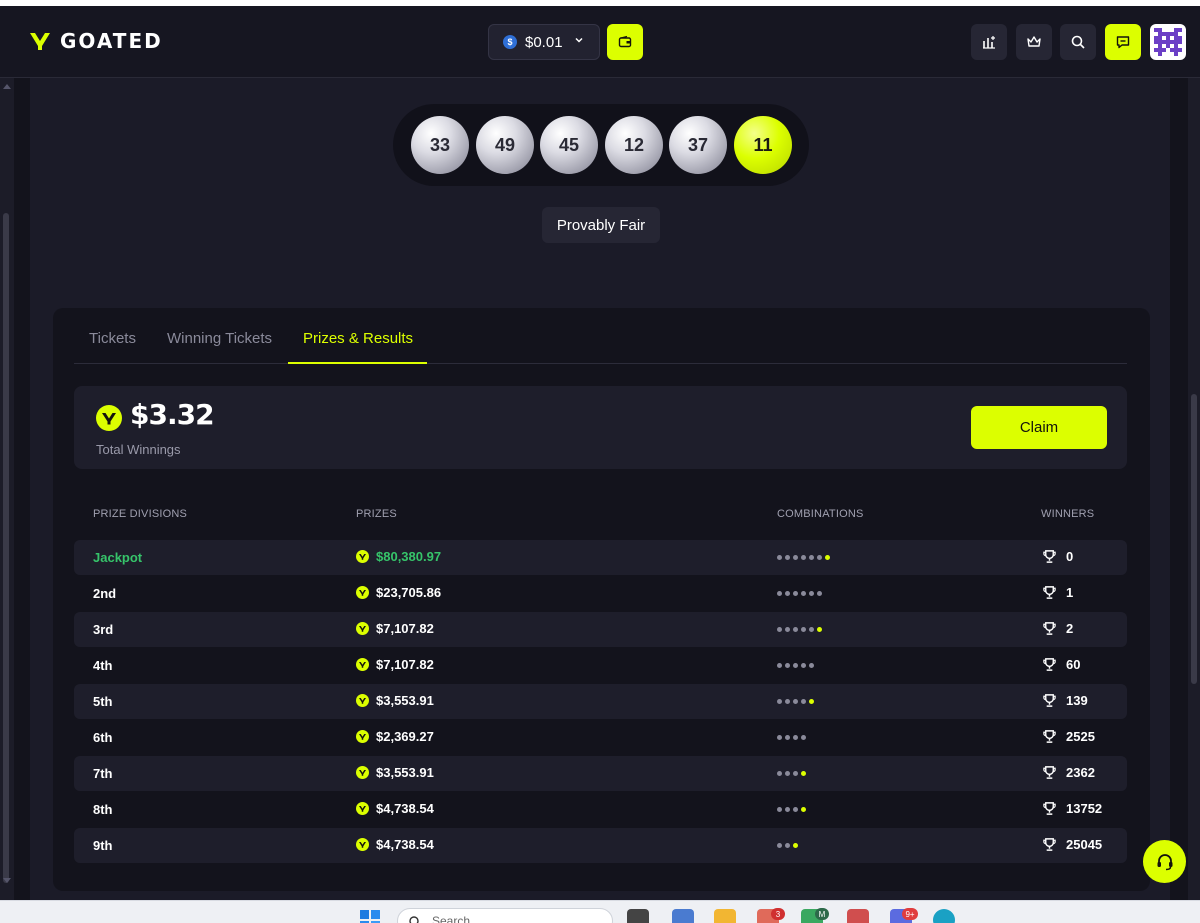 This screenshot has height=923, width=1200. I want to click on prize-cell: $3,553.91, so click(395, 700).